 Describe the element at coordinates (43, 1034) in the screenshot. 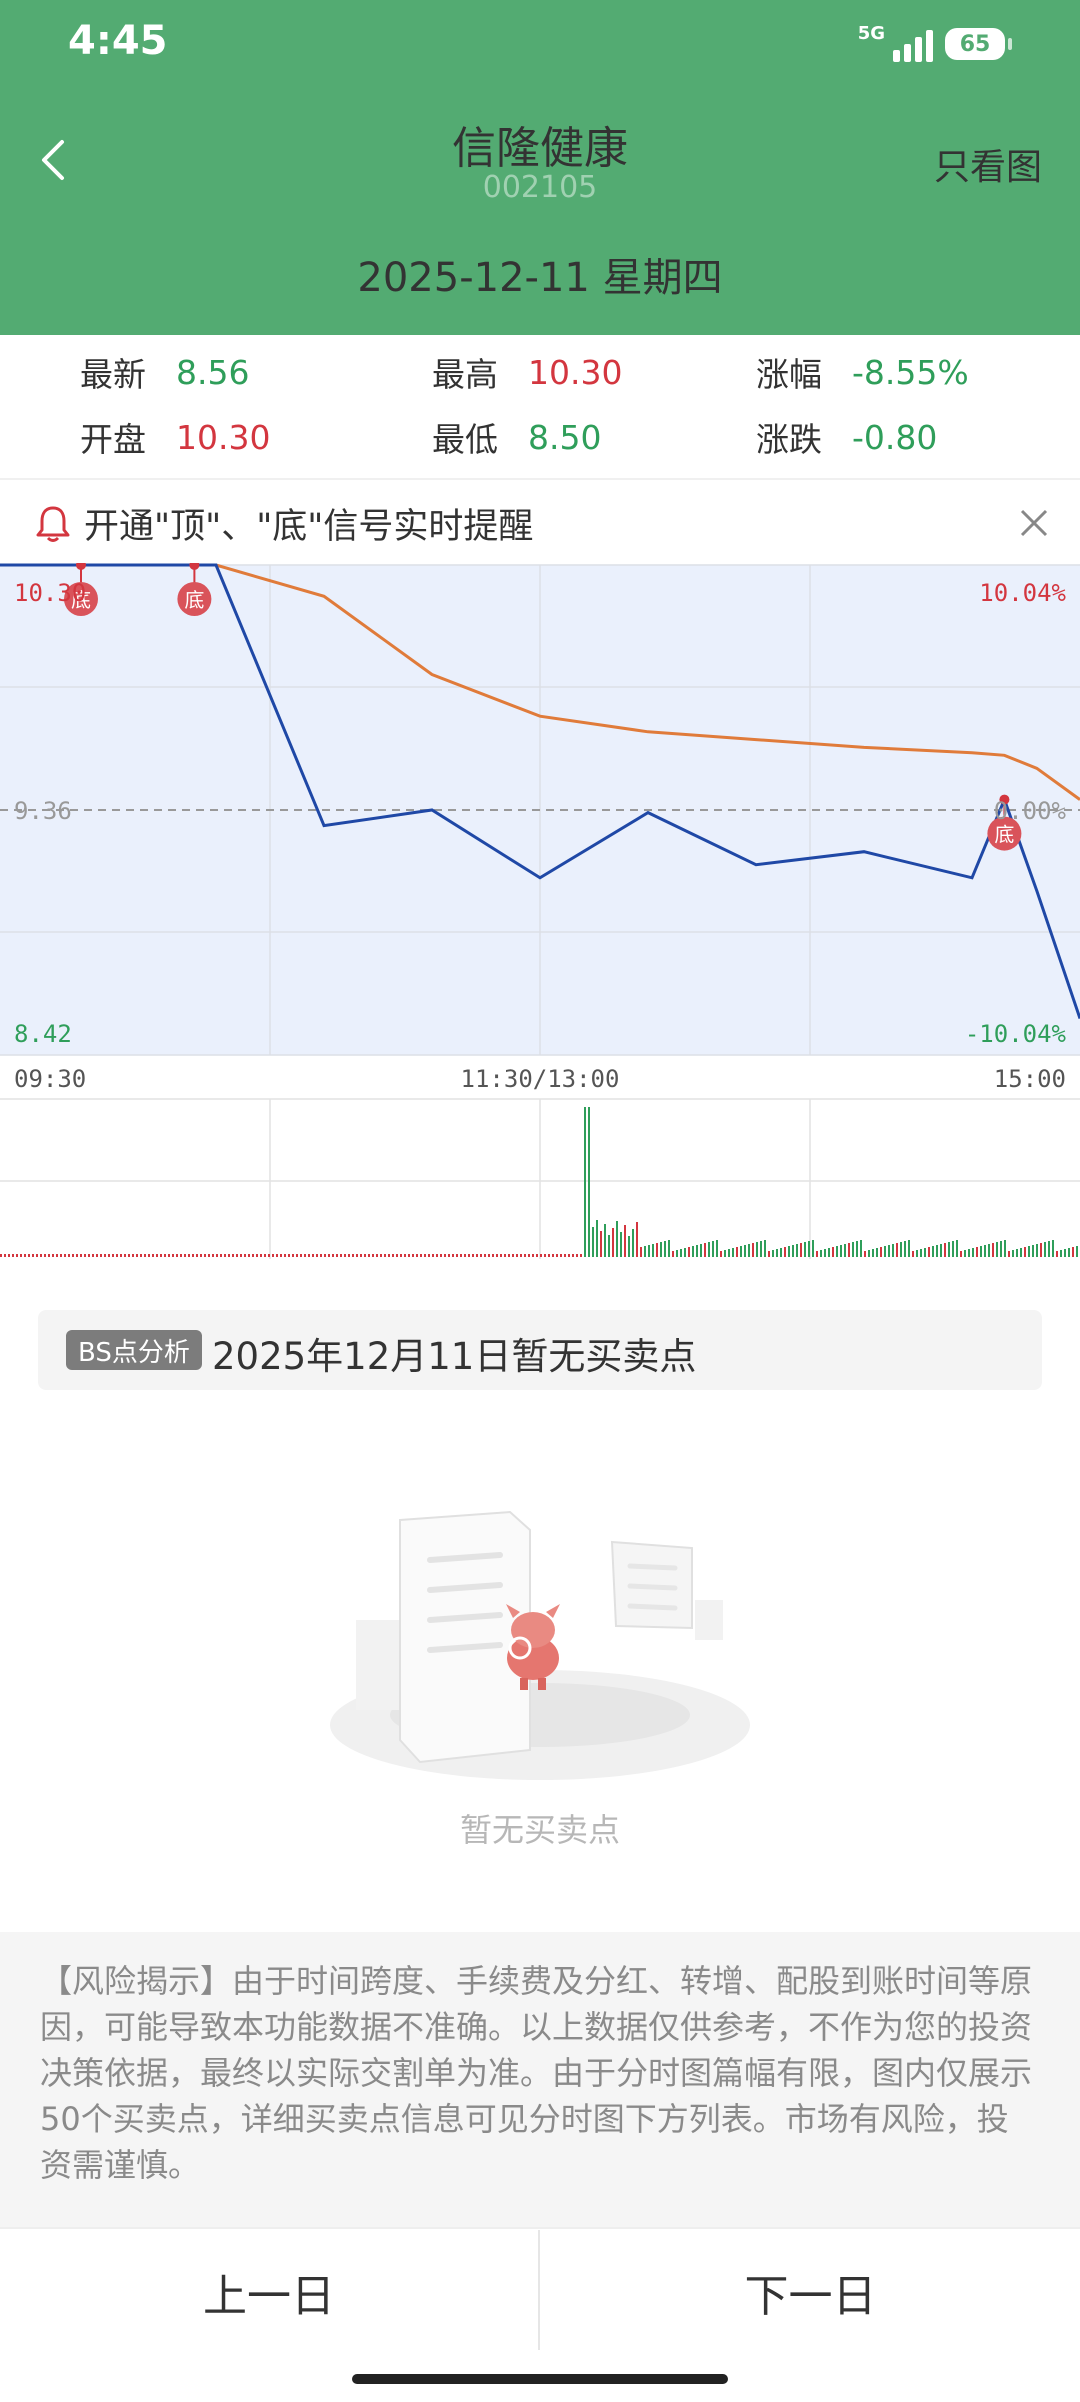

I see `price-bottom-label: 8.42` at that location.